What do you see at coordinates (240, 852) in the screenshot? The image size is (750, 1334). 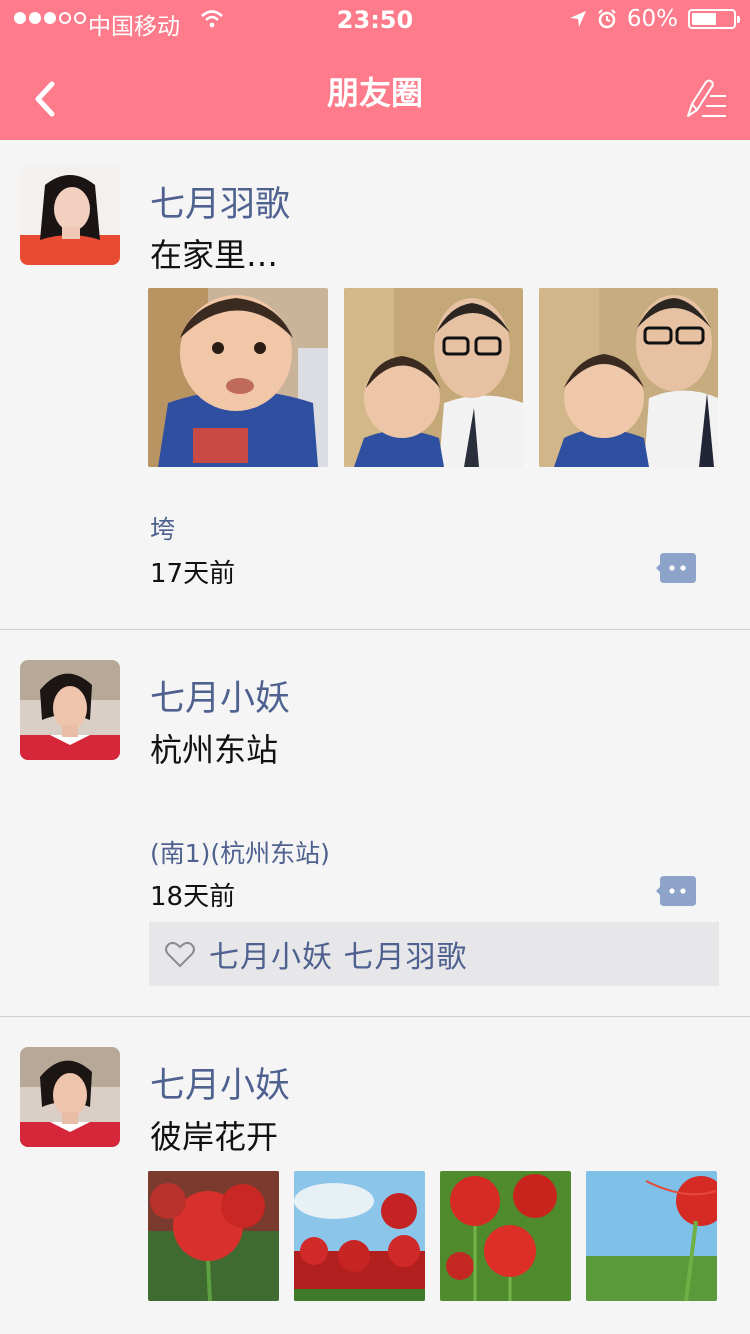 I see `post-location: (南1)(杭州东站)` at bounding box center [240, 852].